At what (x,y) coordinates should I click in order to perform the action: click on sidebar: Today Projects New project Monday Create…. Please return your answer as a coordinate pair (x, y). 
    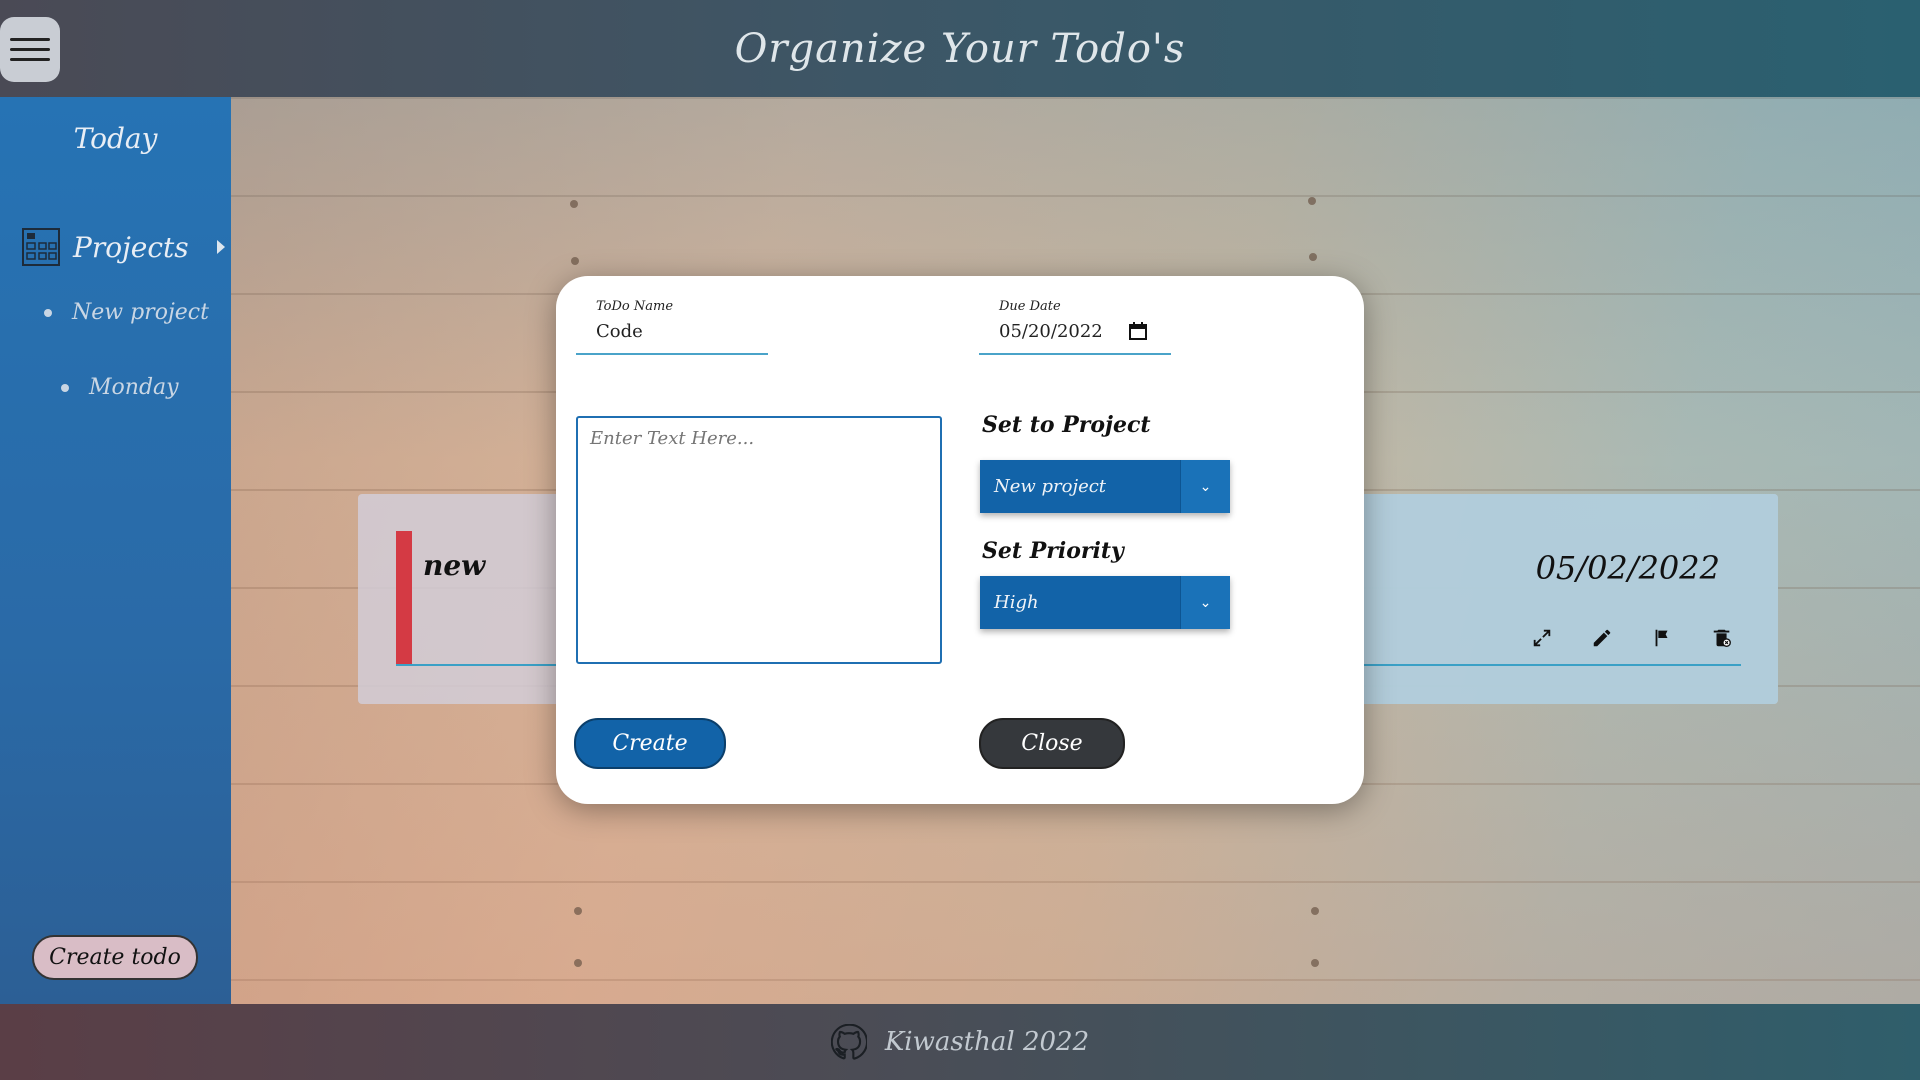
    Looking at the image, I should click on (115, 550).